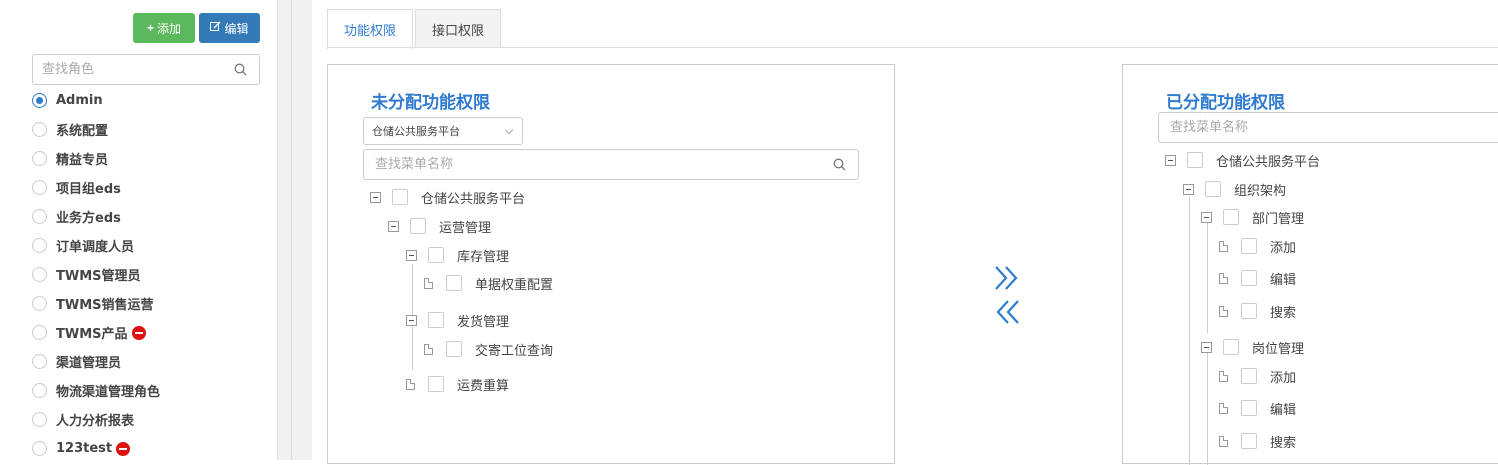  What do you see at coordinates (1268, 162) in the screenshot?
I see `tree-node-label: 仓储公共服务平台` at bounding box center [1268, 162].